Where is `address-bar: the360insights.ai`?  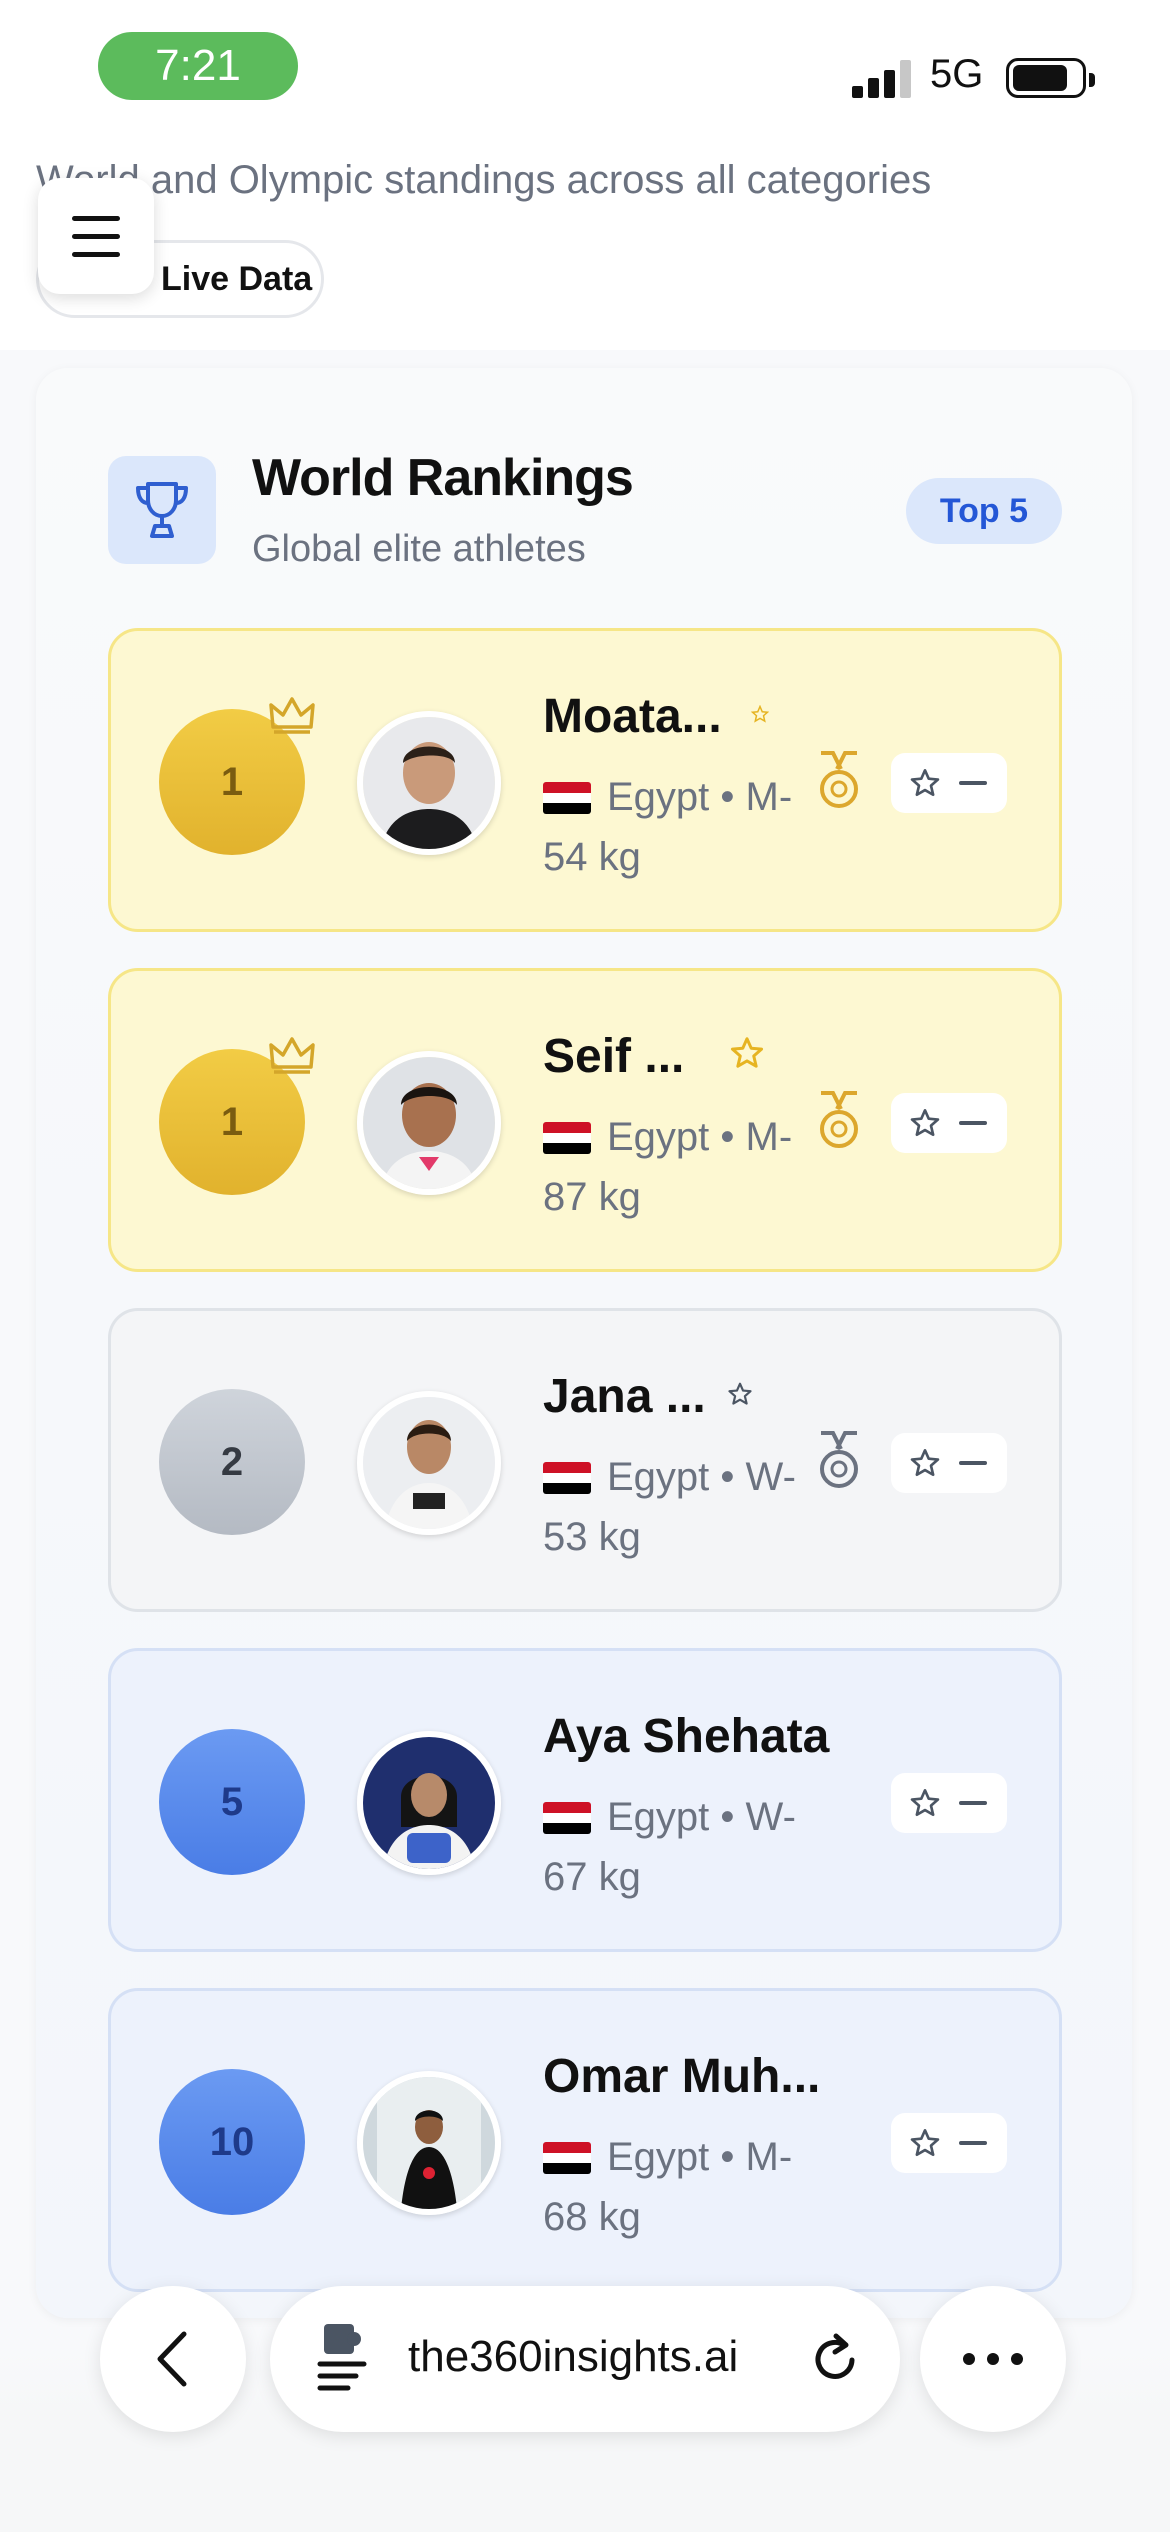
address-bar: the360insights.ai is located at coordinates (585, 2359).